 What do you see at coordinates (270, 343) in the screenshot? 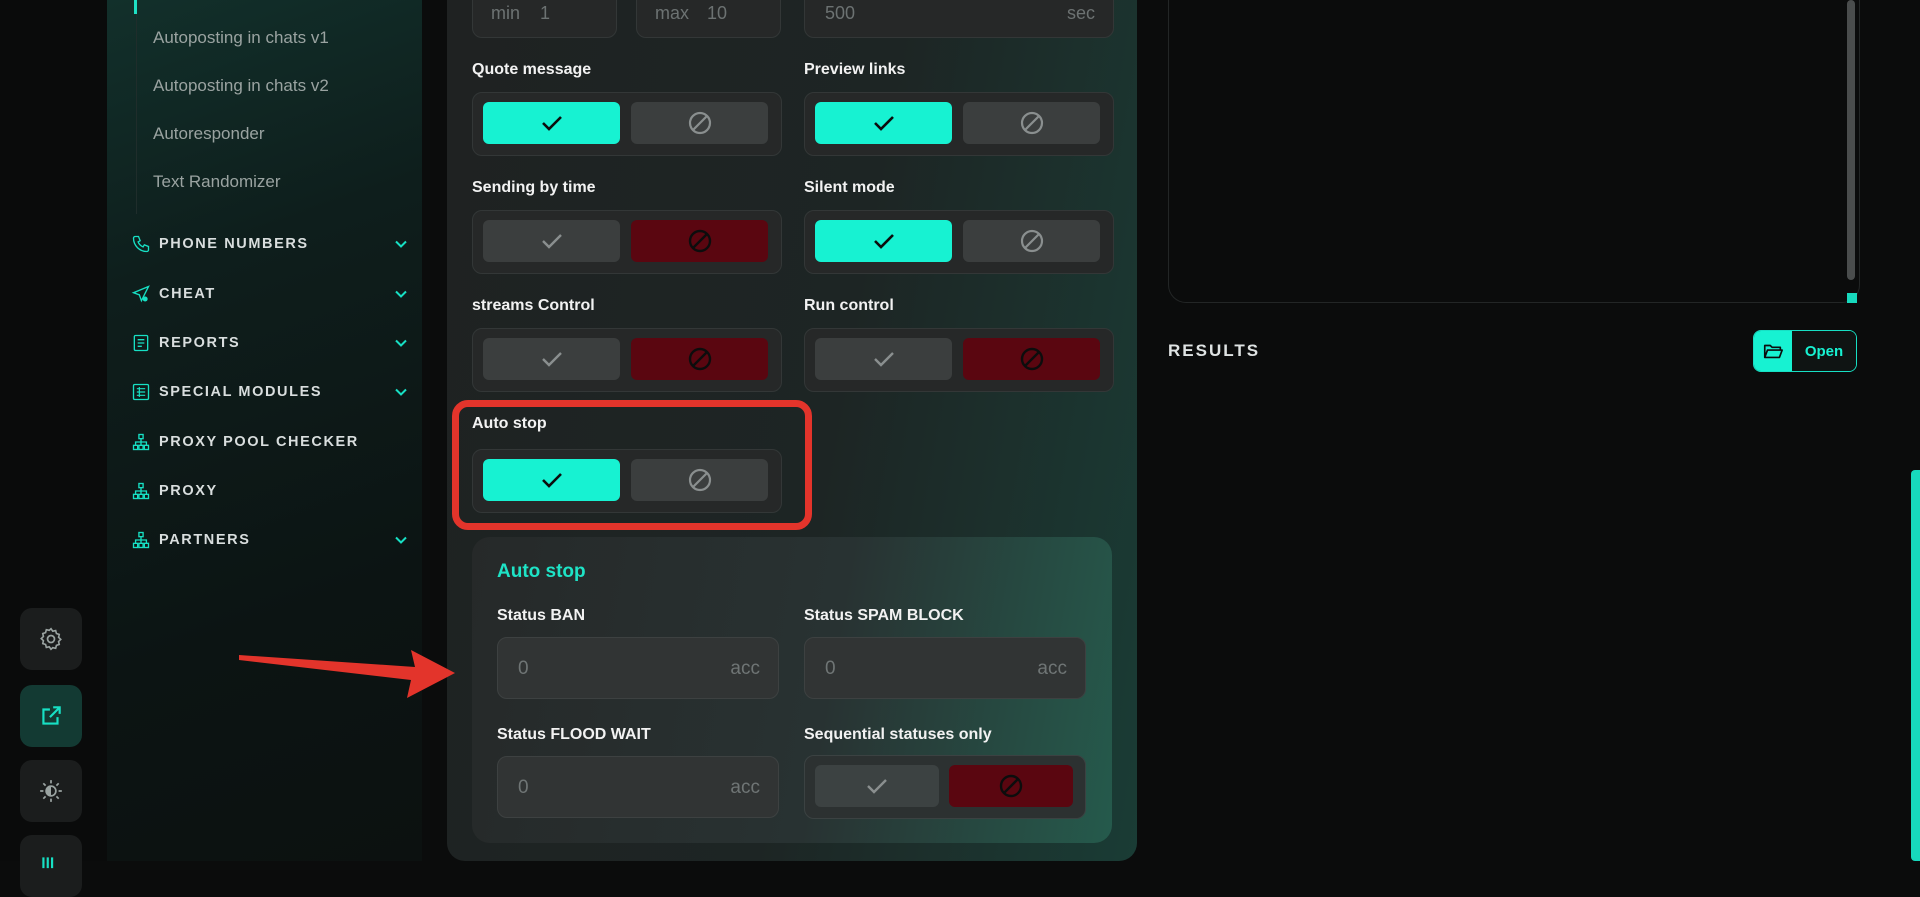
I see `sidebar-item-reports: REPORTS` at bounding box center [270, 343].